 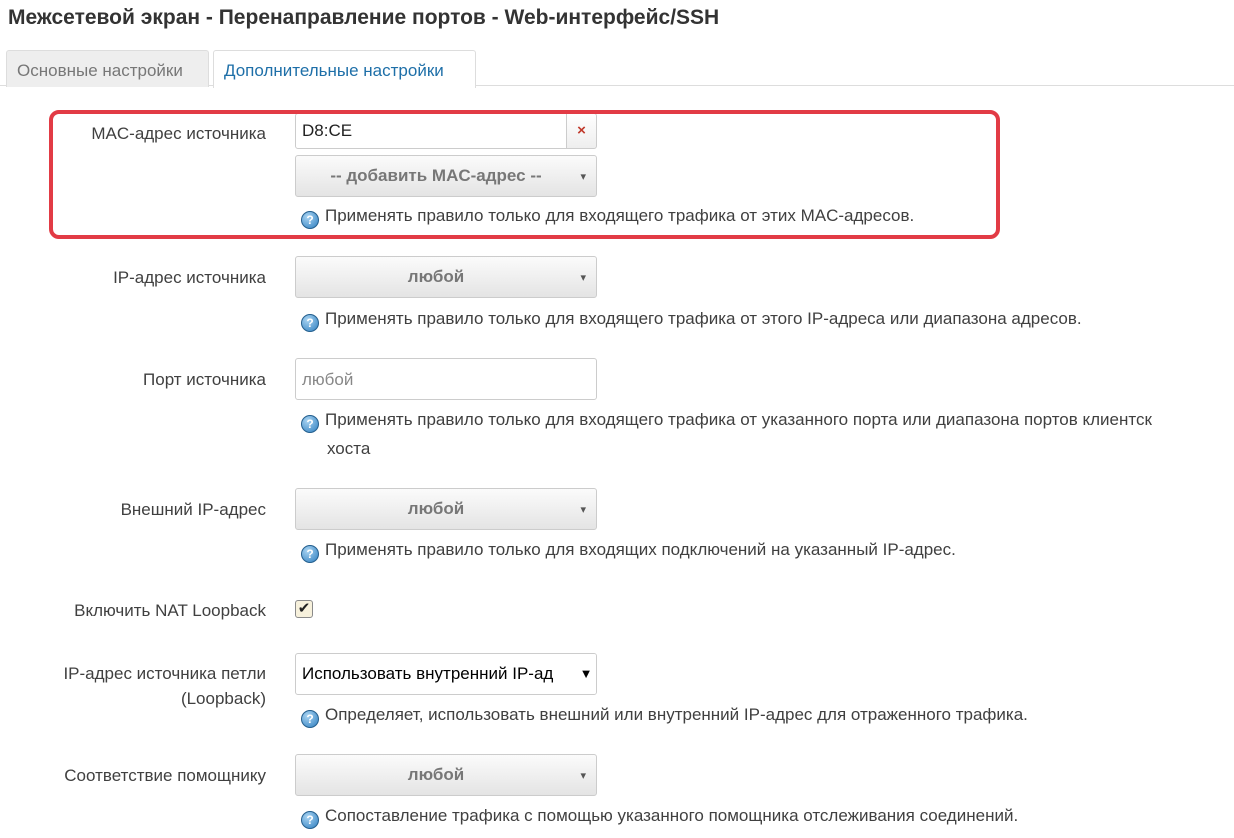 I want to click on external-ip-select-value: любой, so click(x=436, y=508).